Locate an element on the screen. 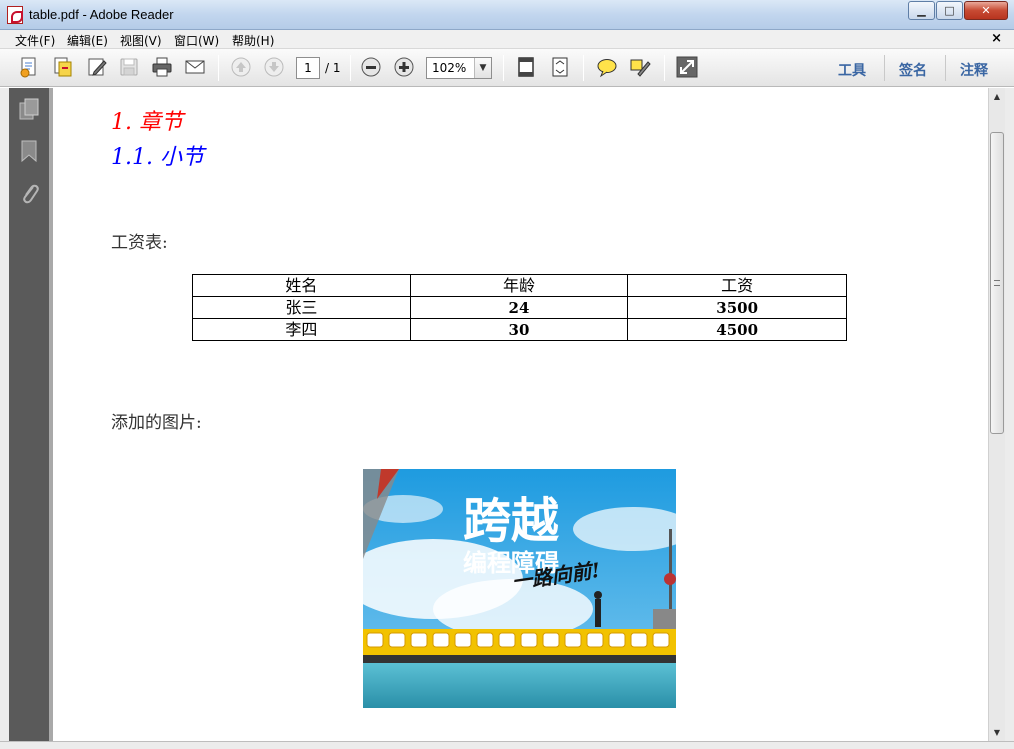 This screenshot has width=1014, height=749. embedded-image: 跨越 编程障碍 一路向前! is located at coordinates (519, 588).